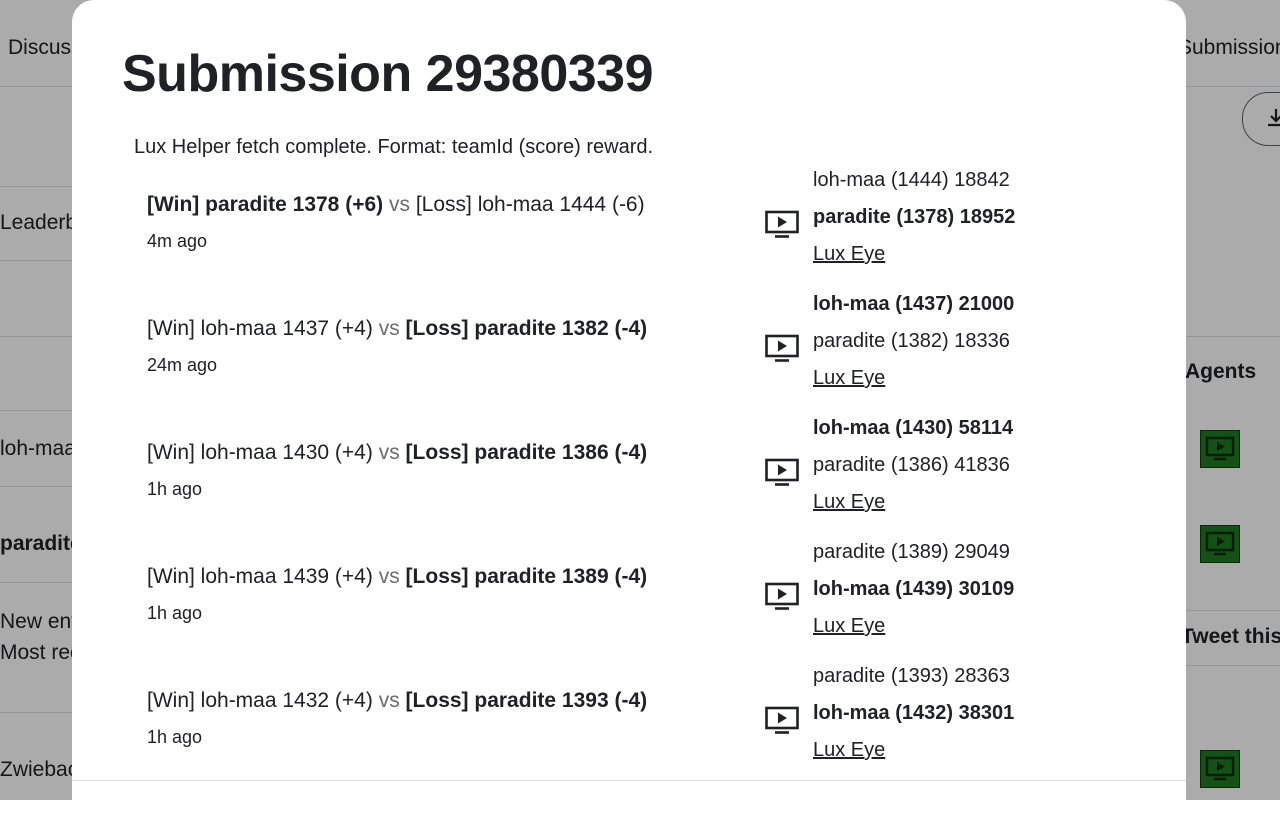  I want to click on episode-team-score: paradite (1382) 18336, so click(911, 341).